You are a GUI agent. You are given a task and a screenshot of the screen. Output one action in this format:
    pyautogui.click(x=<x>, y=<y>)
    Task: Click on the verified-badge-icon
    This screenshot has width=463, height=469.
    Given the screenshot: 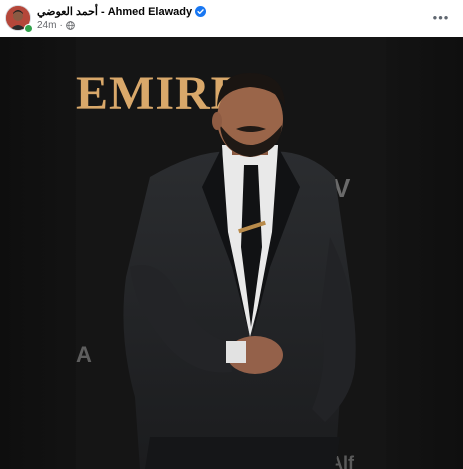 What is the action you would take?
    pyautogui.click(x=201, y=11)
    